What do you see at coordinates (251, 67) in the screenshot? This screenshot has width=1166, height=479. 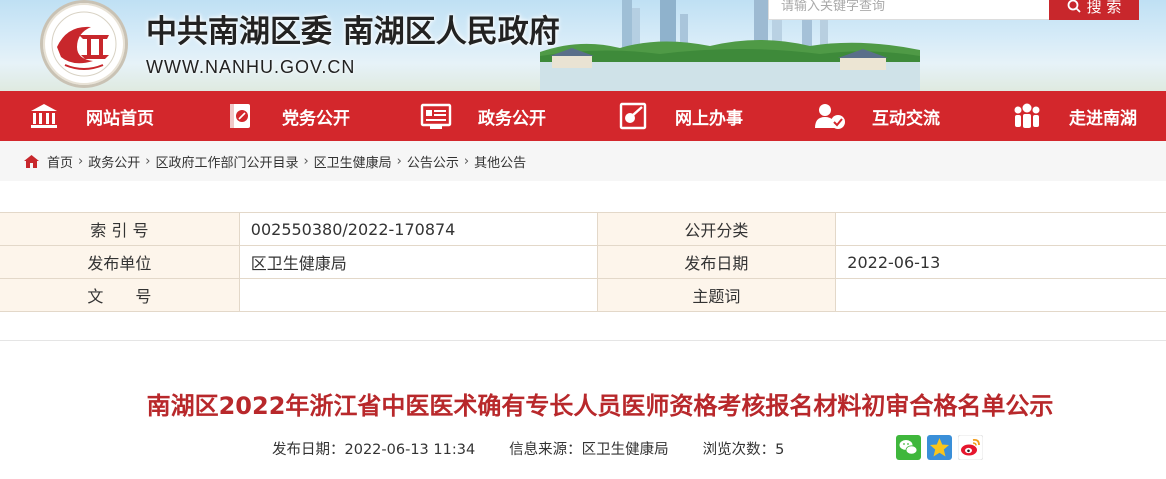 I see `site-domain: WWW.NANHU.GOV.CN` at bounding box center [251, 67].